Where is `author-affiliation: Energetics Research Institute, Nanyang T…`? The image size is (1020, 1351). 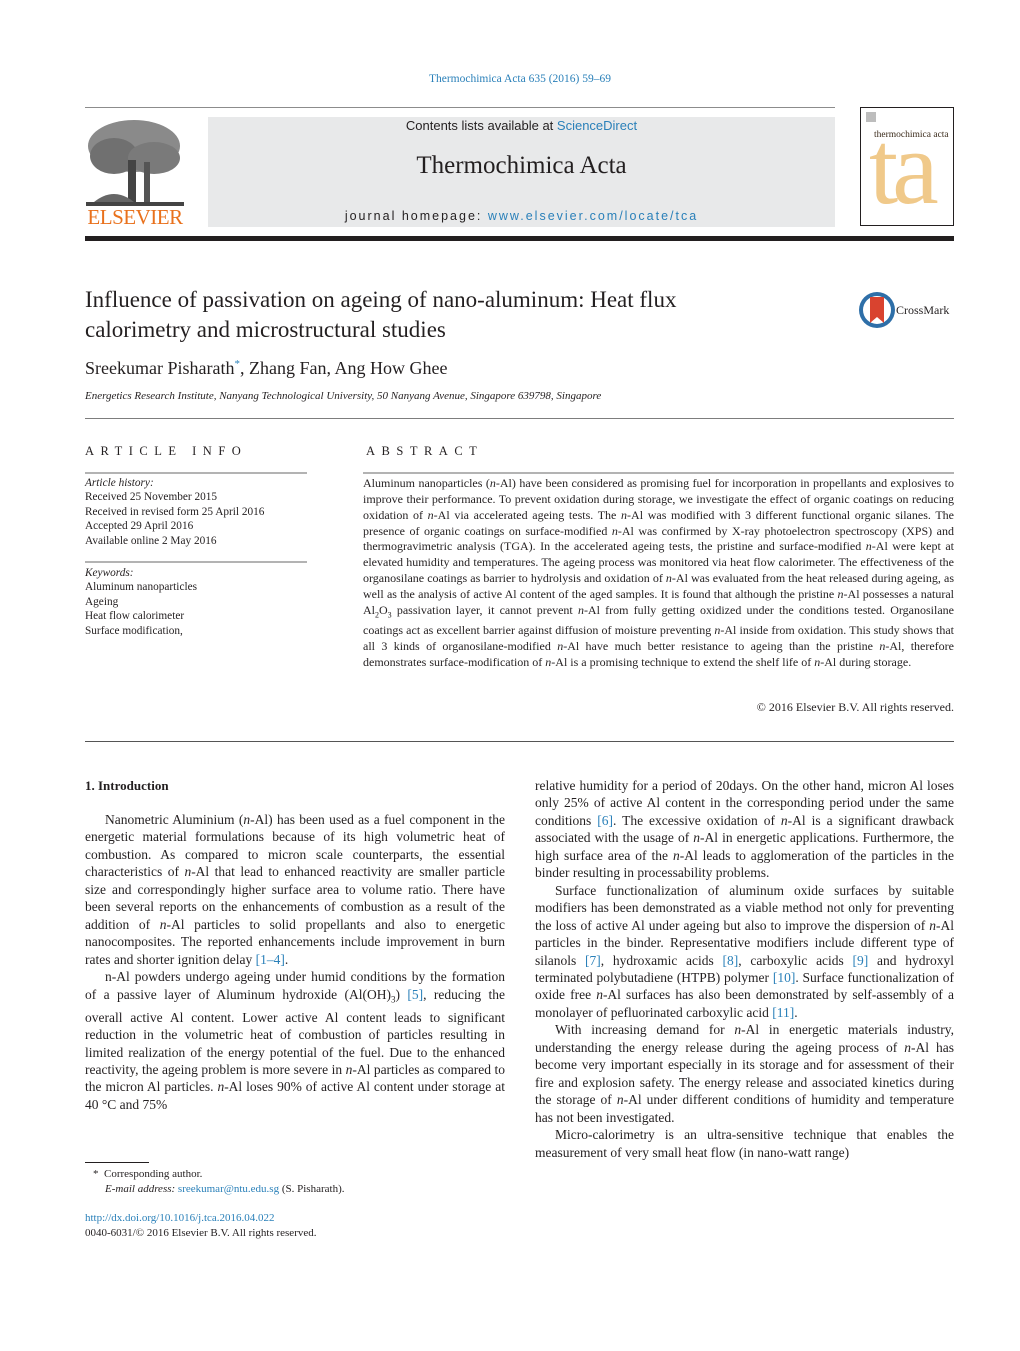
author-affiliation: Energetics Research Institute, Nanyang T… is located at coordinates (343, 396).